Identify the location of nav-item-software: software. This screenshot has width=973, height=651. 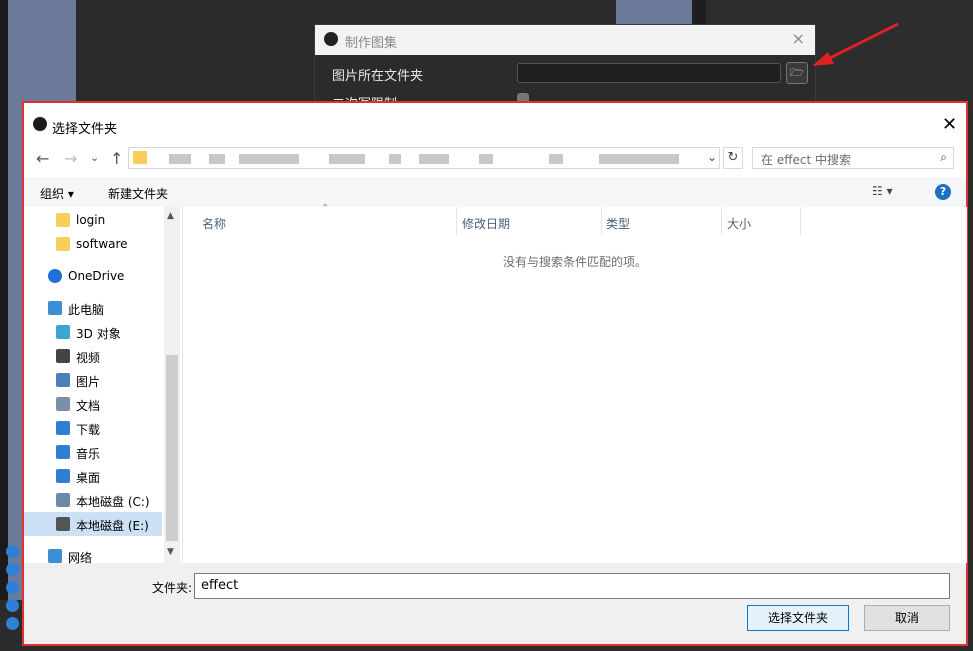
(93, 244).